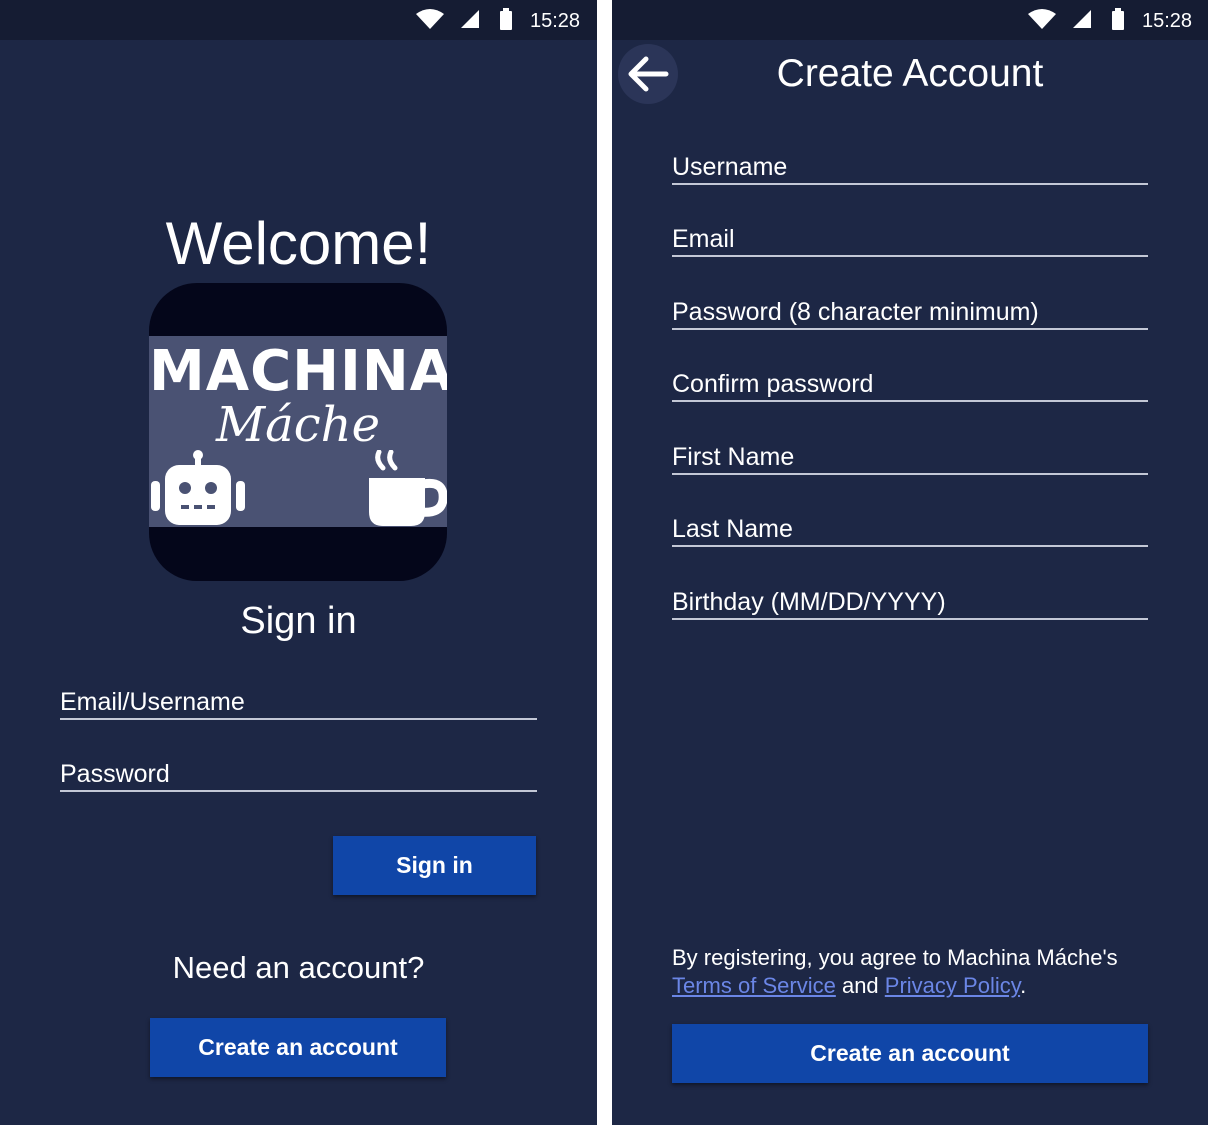 This screenshot has height=1125, width=1208. I want to click on terms-suffix: ., so click(1023, 985).